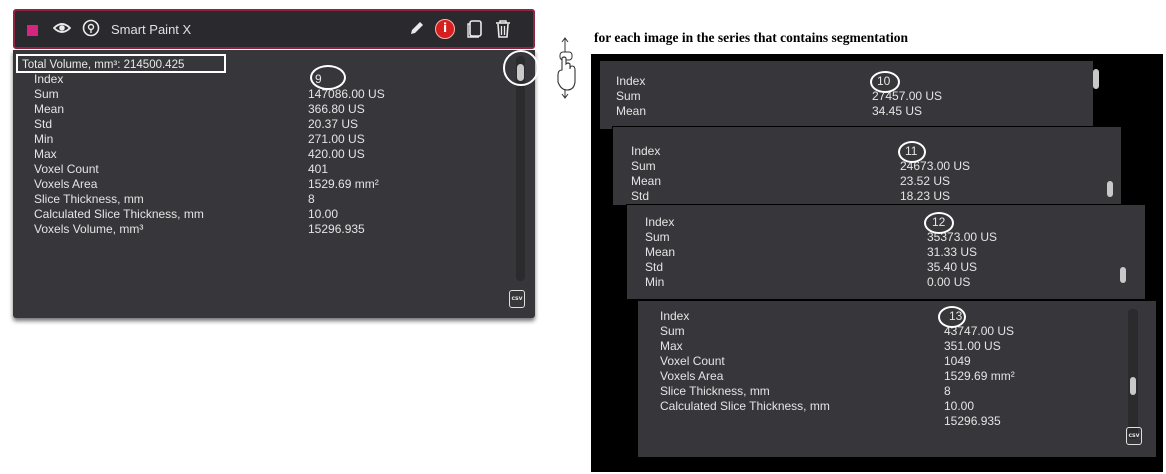 This screenshot has height=474, width=1166. Describe the element at coordinates (957, 361) in the screenshot. I see `stat-value: 1049` at that location.